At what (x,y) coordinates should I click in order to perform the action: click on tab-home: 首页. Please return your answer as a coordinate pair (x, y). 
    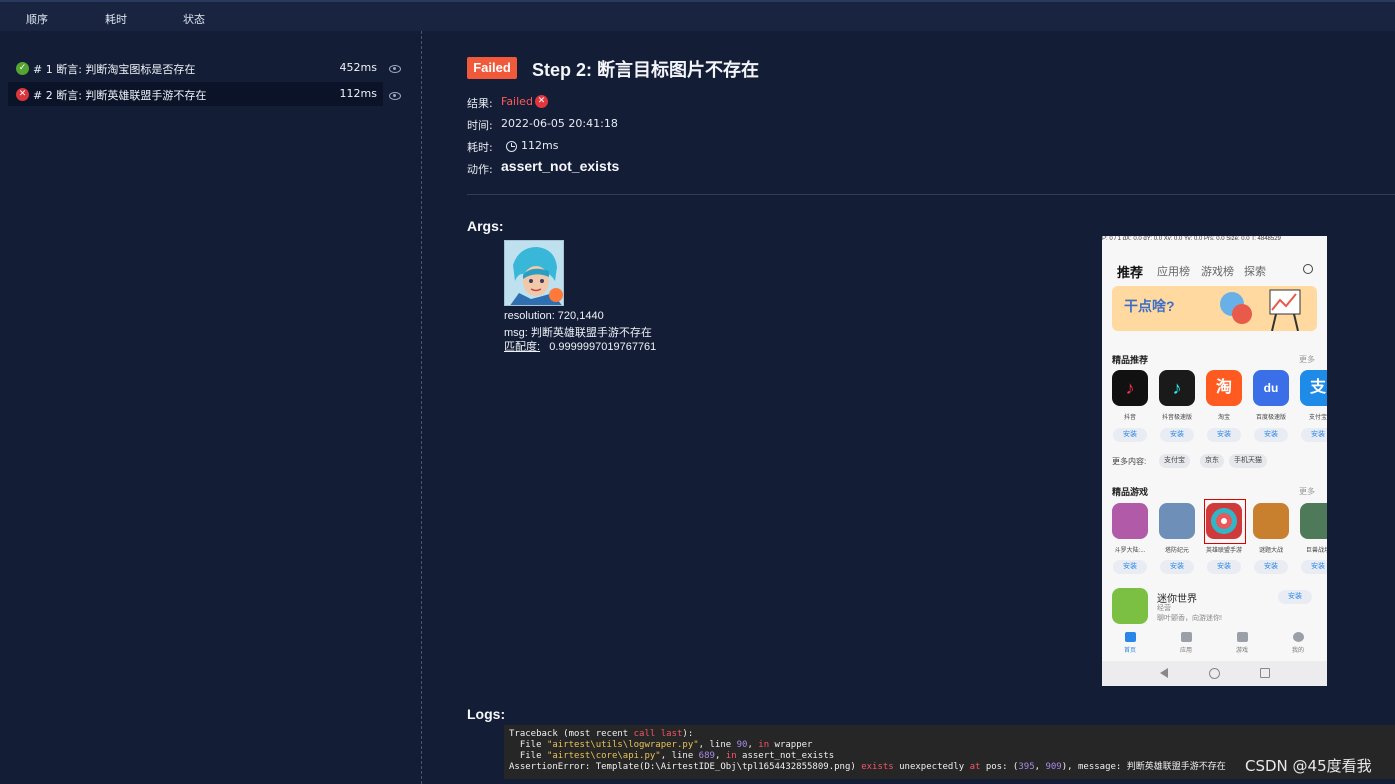
    Looking at the image, I should click on (1130, 643).